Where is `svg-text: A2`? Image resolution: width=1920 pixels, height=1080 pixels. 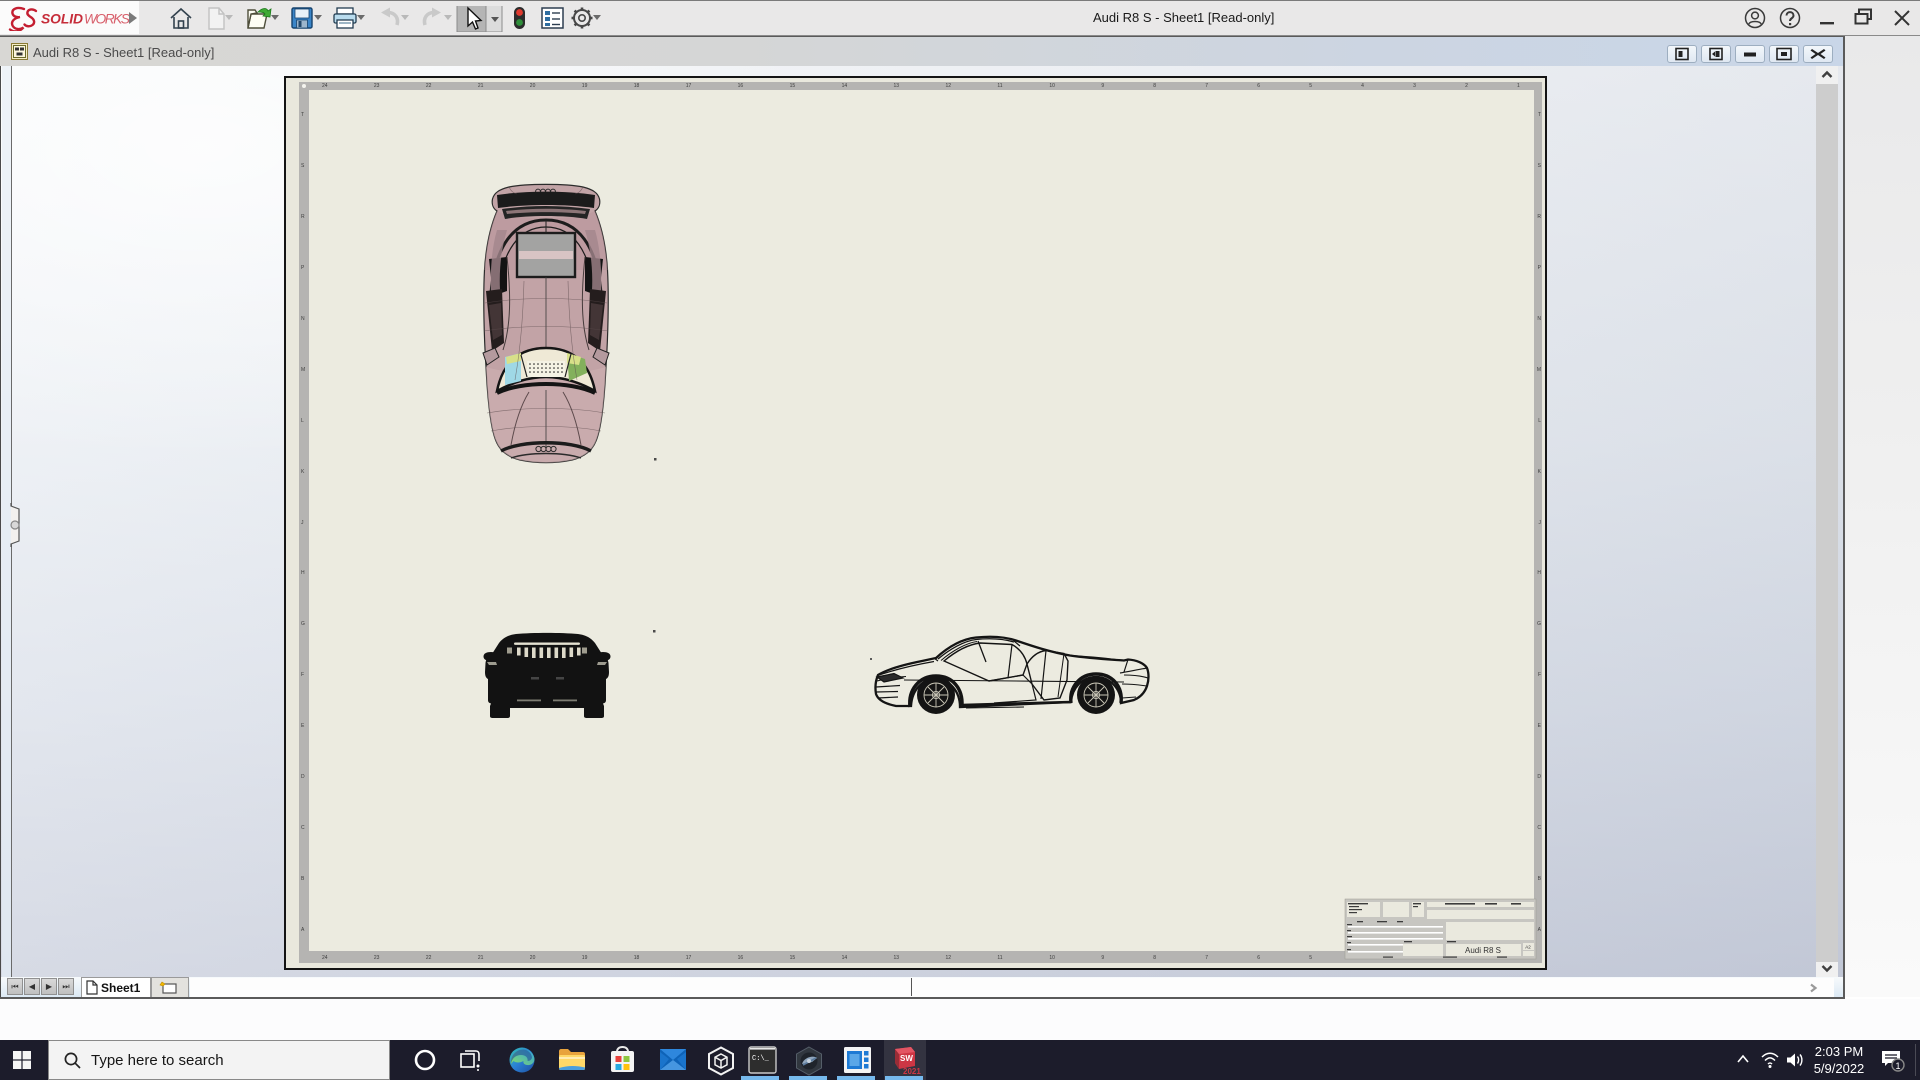 svg-text: A2 is located at coordinates (1528, 947).